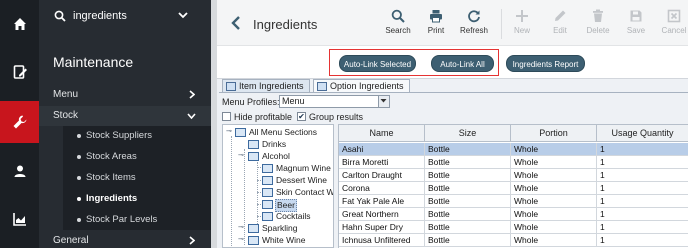 The image size is (688, 248). Describe the element at coordinates (636, 24) in the screenshot. I see `save-button: Save` at that location.